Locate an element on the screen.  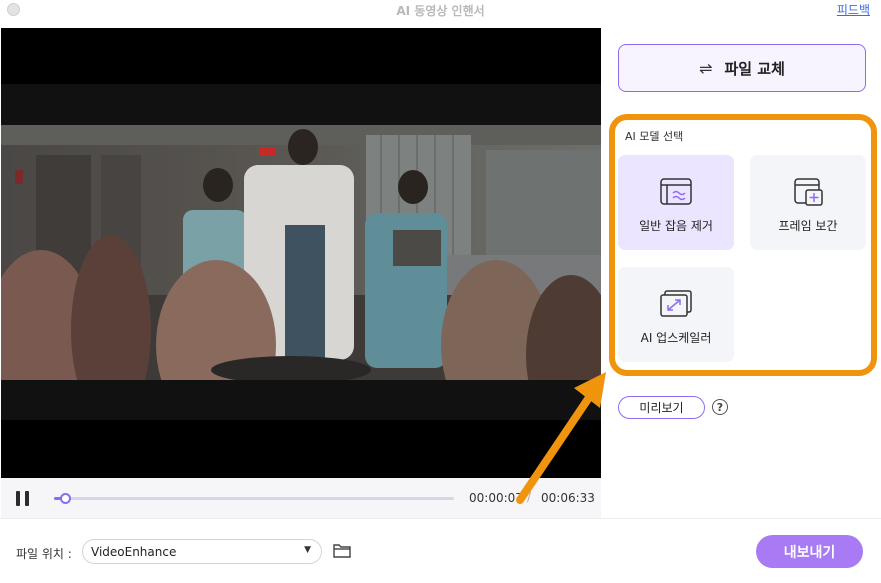
title-bar: AI 동영상 인핸서 피드백 is located at coordinates (440, 10).